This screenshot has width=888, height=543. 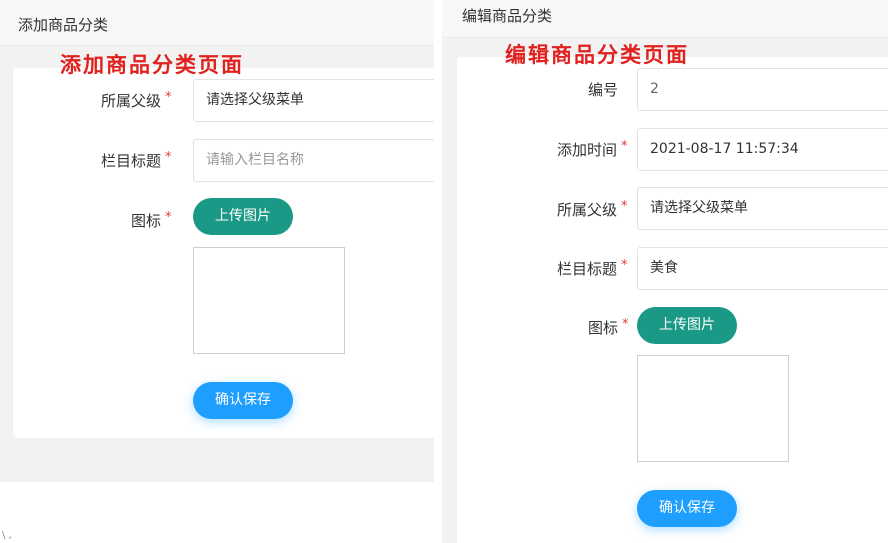 I want to click on add-save-button: 确认保存, so click(x=243, y=400).